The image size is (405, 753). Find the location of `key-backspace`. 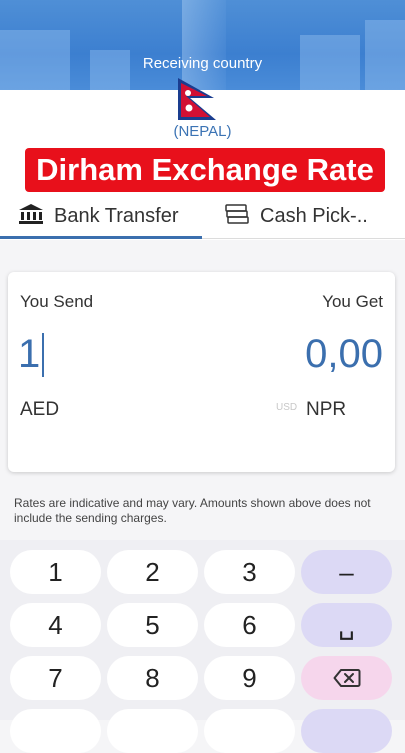

key-backspace is located at coordinates (346, 678).